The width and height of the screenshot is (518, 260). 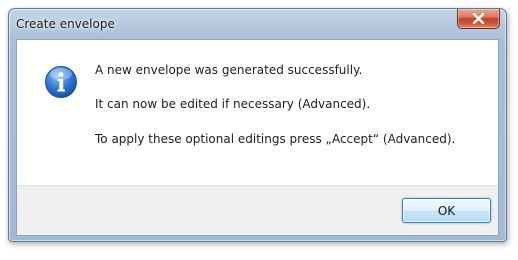 What do you see at coordinates (257, 25) in the screenshot?
I see `title-bar: Create envelope` at bounding box center [257, 25].